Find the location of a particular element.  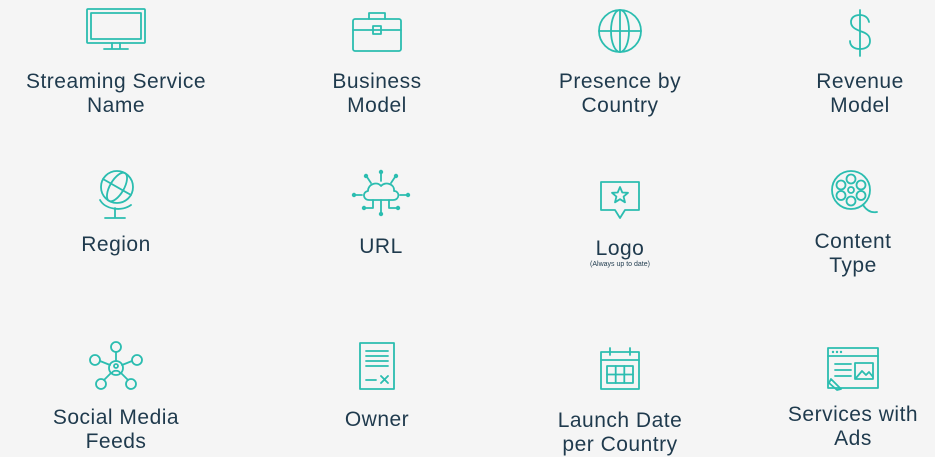

globe-icon is located at coordinates (620, 31).